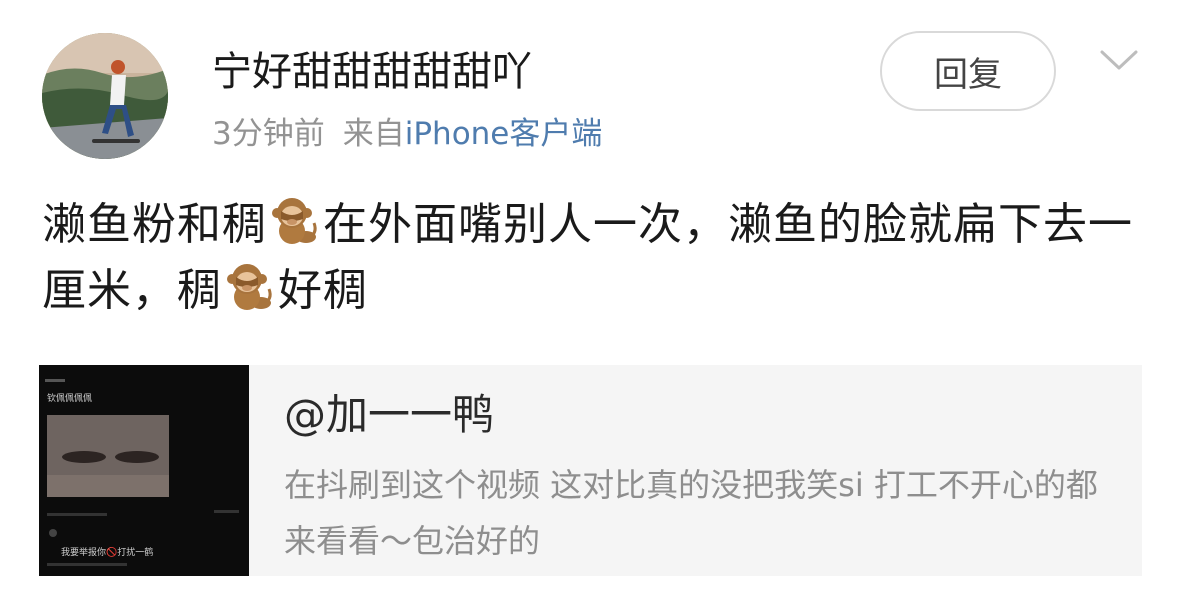 Image resolution: width=1179 pixels, height=611 pixels. I want to click on post-text-segment: 濑鱼粉和稠, so click(154, 224).